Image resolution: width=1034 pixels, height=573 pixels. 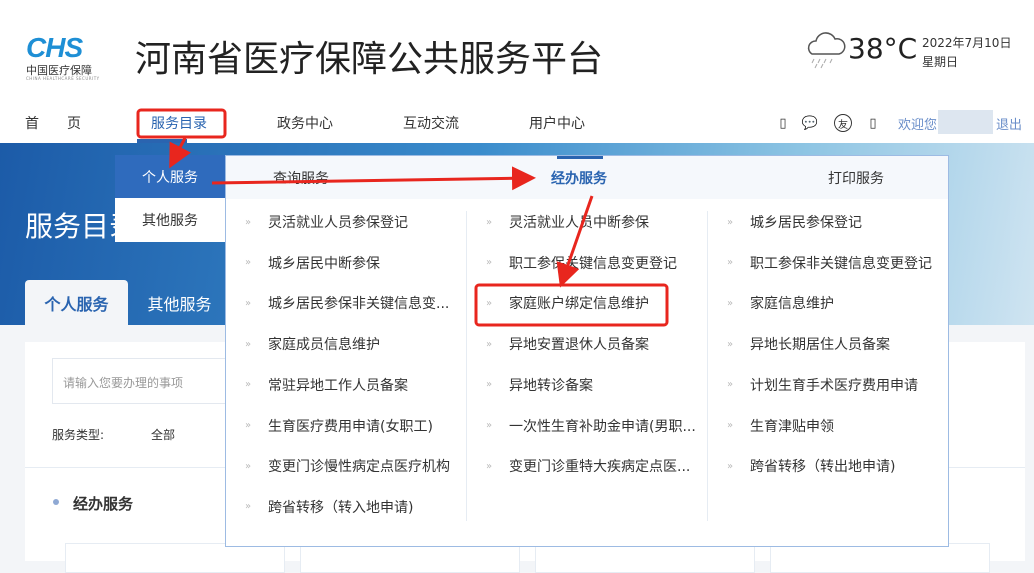 I want to click on dropdown-tab-query: 查询服务, so click(x=301, y=177).